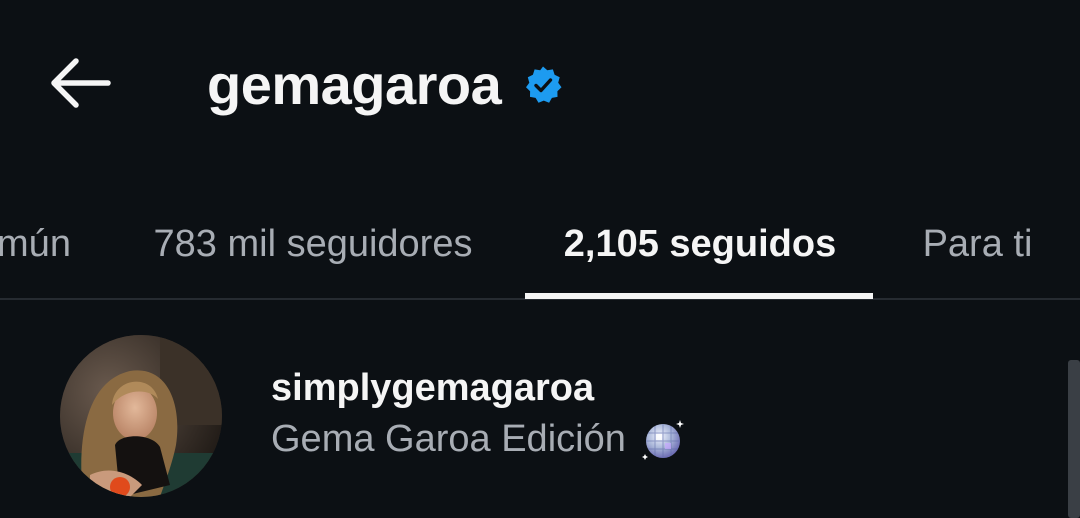 The width and height of the screenshot is (1080, 518). I want to click on tab-label: 2,105 seguidos, so click(700, 243).